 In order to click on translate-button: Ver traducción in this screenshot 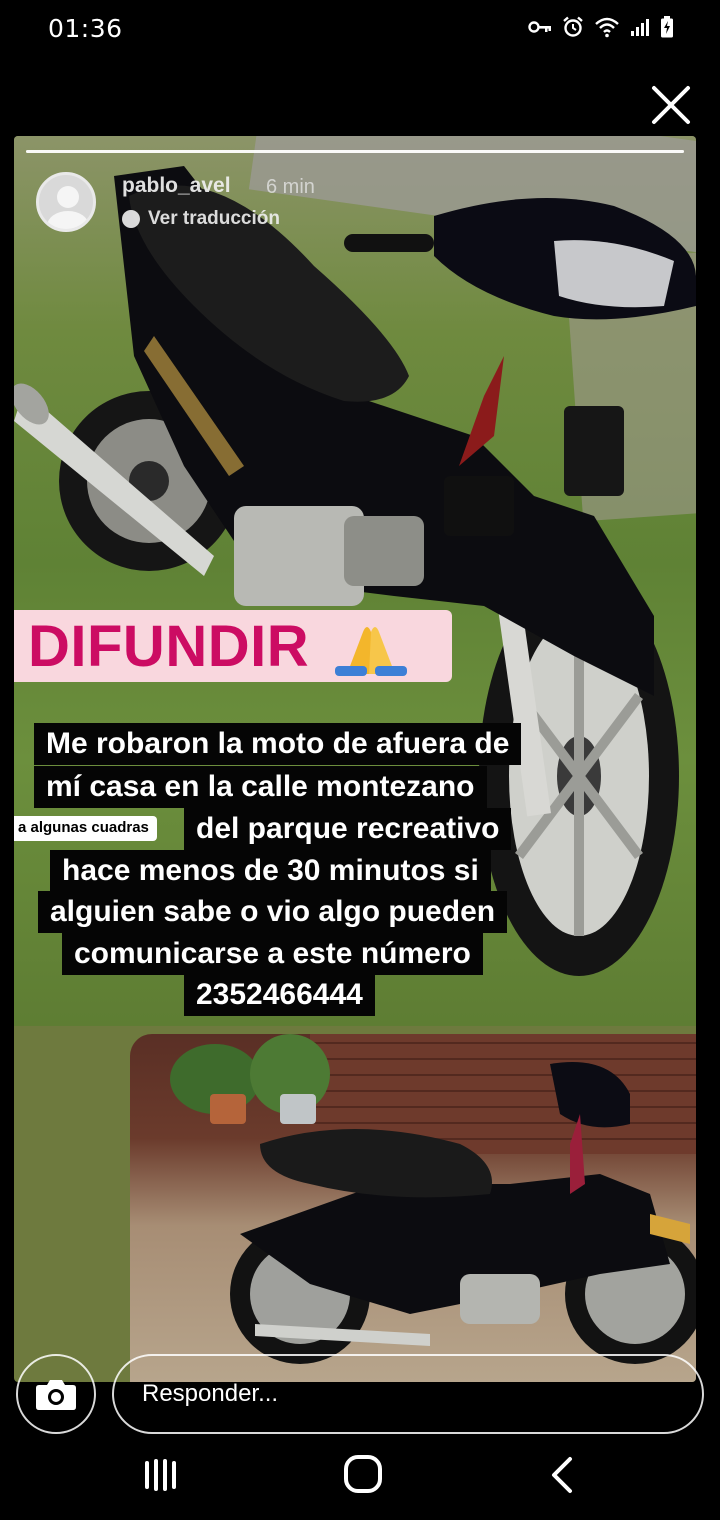, I will do `click(201, 219)`.